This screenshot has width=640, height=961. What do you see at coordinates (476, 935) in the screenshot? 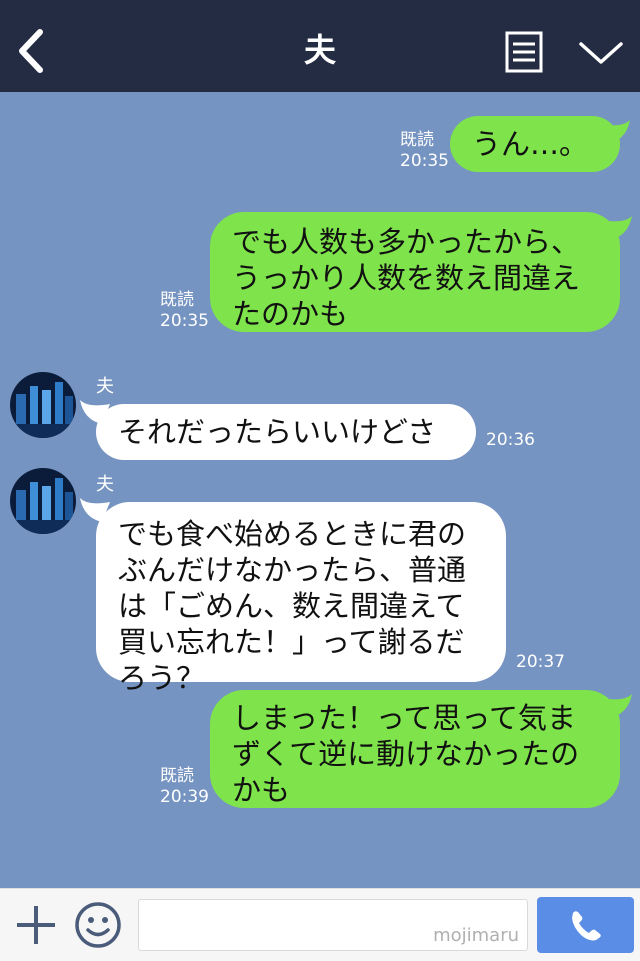
I see `watermark-text: mojimaru` at bounding box center [476, 935].